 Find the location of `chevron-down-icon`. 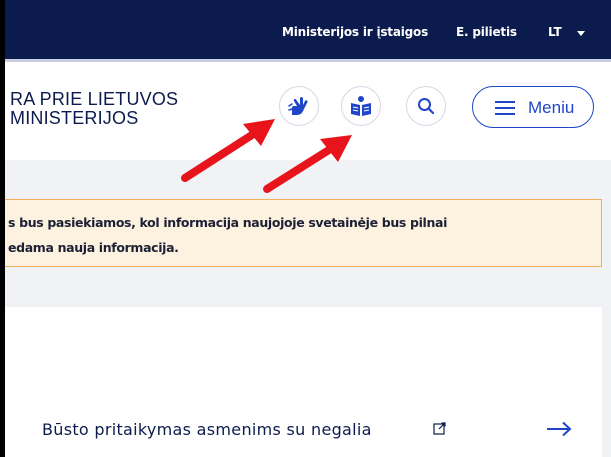

chevron-down-icon is located at coordinates (581, 33).